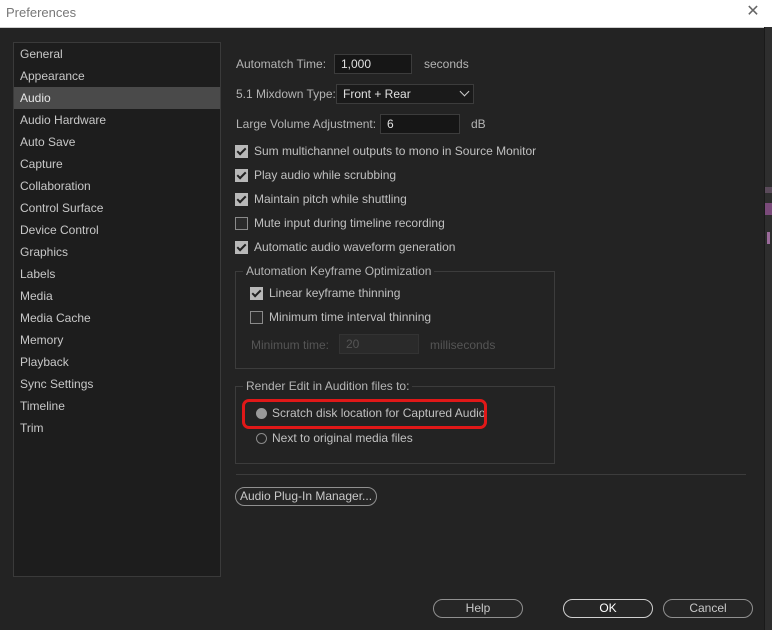 The height and width of the screenshot is (630, 772). What do you see at coordinates (708, 608) in the screenshot?
I see `cancel-button: Cancel` at bounding box center [708, 608].